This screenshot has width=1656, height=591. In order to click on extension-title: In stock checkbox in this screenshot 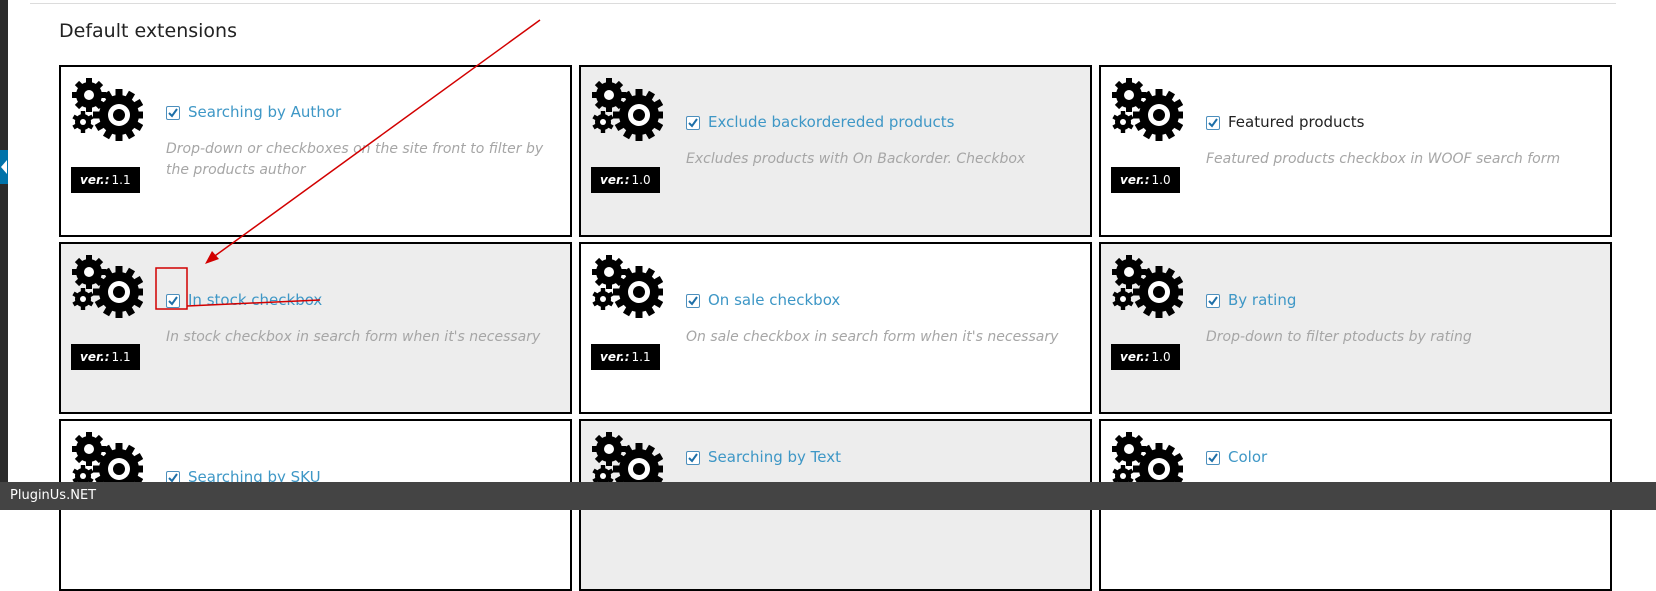, I will do `click(255, 300)`.